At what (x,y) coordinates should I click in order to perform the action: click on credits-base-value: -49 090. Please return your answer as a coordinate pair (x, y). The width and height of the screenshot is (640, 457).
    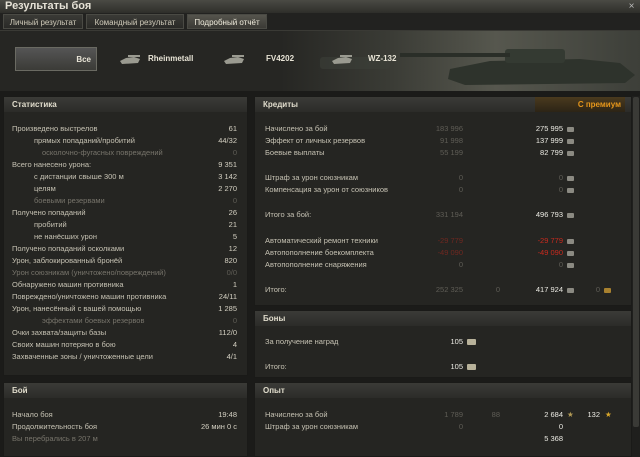
    Looking at the image, I should click on (450, 252).